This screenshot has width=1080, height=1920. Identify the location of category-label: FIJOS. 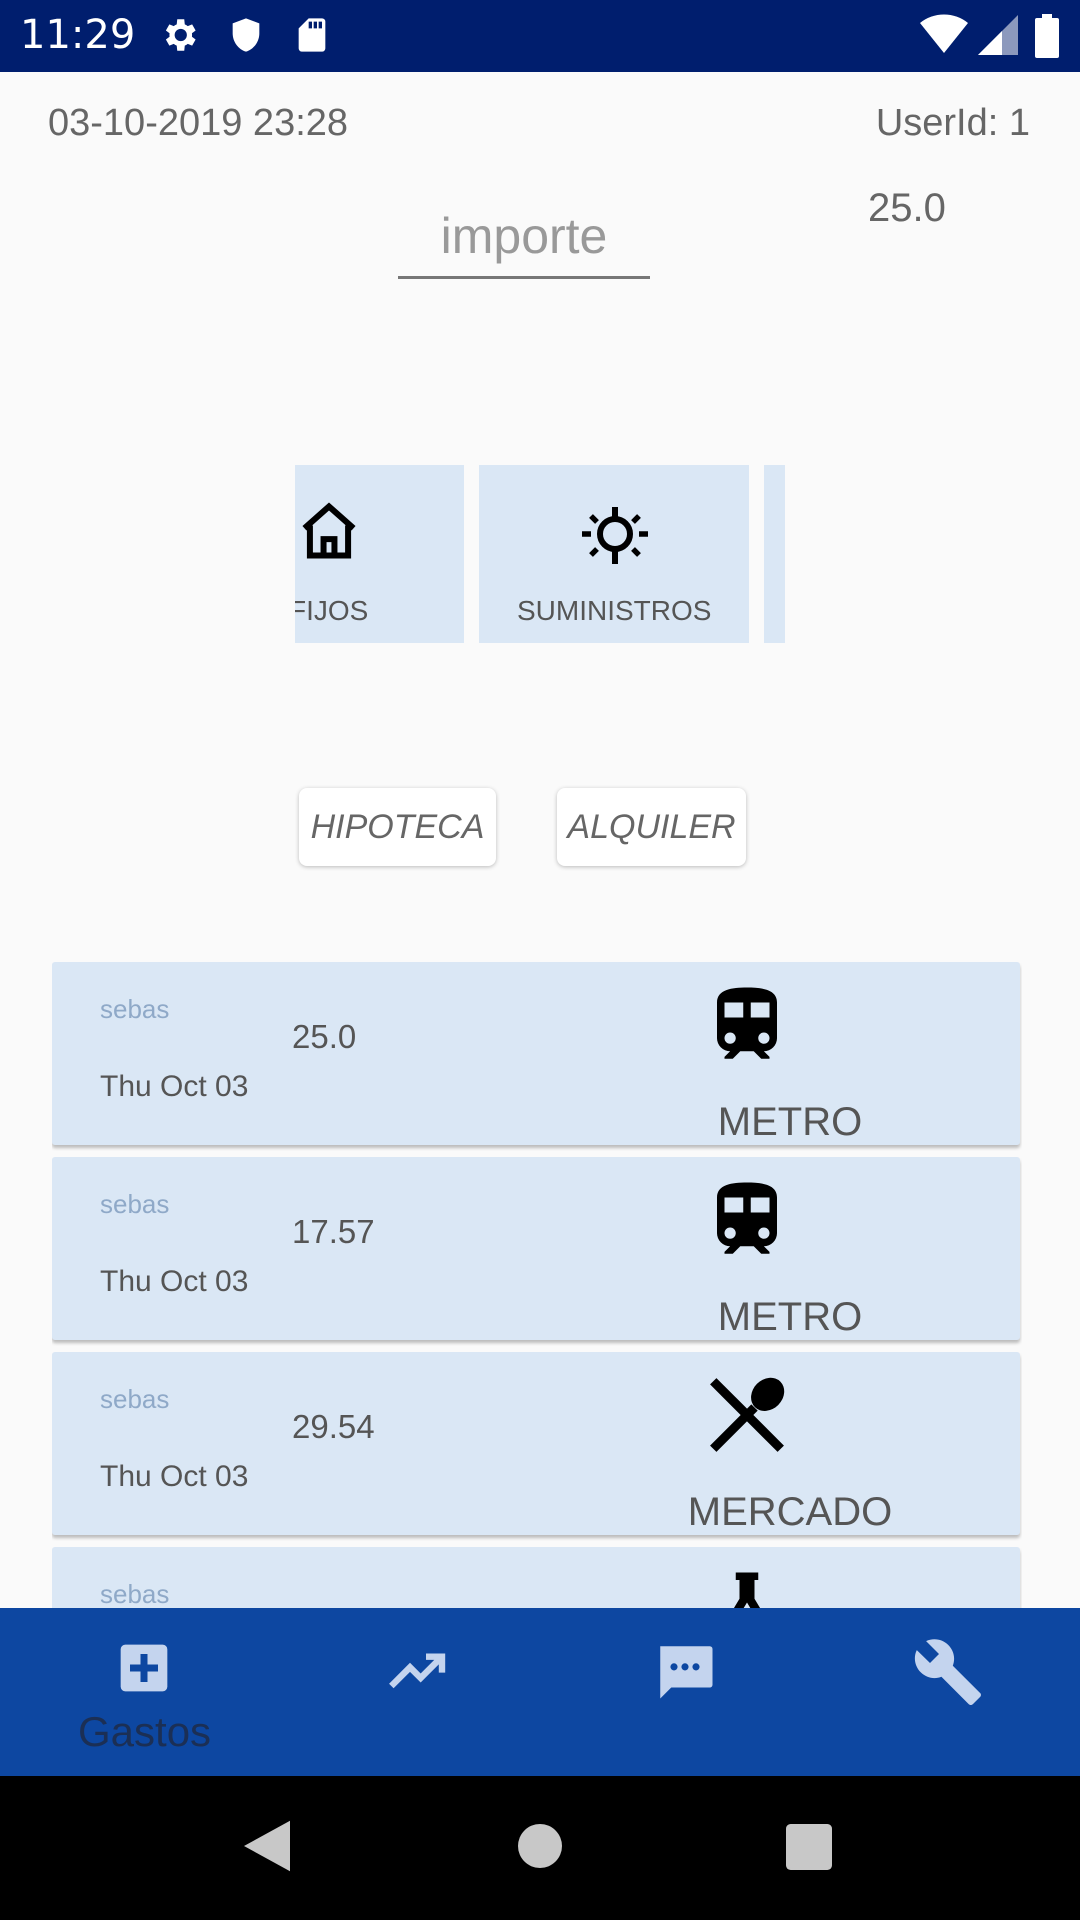
(332, 610).